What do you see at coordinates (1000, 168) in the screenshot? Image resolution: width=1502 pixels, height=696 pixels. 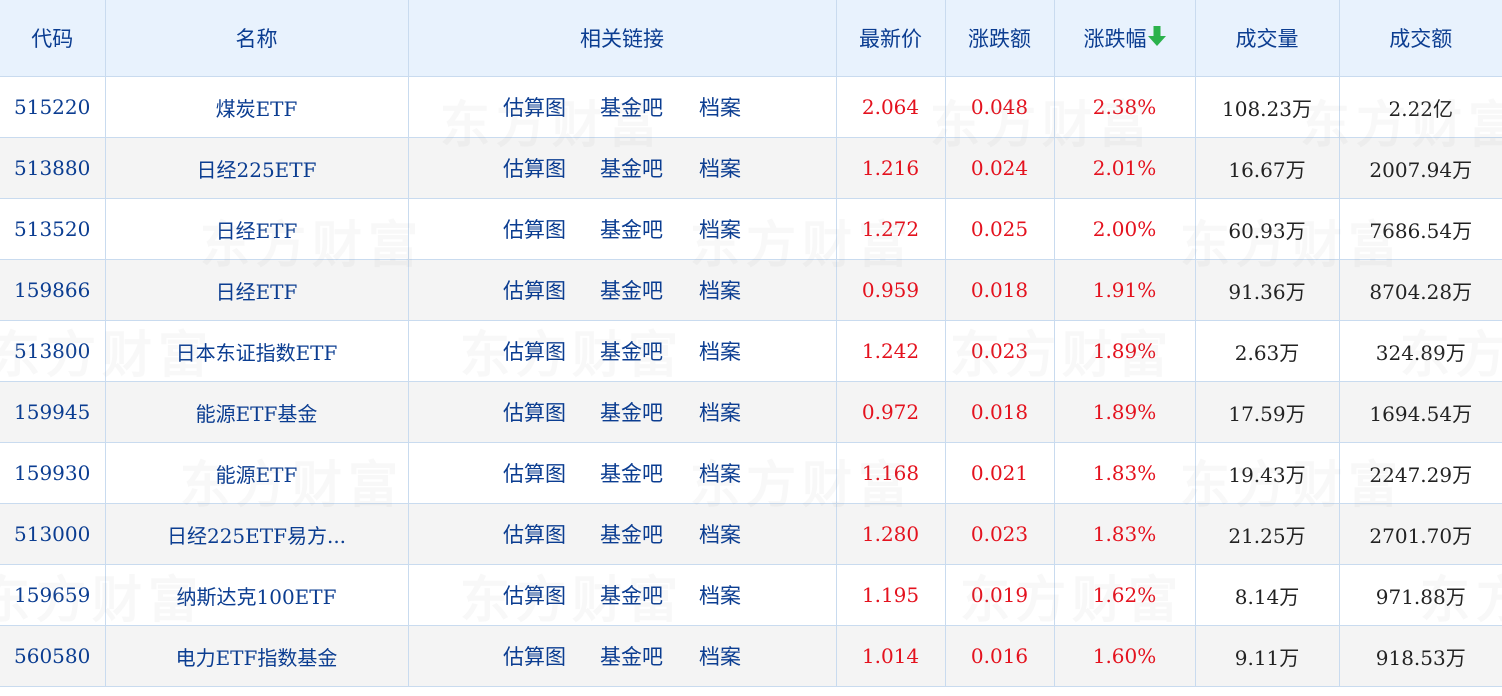 I see `change-amount: 0.024` at bounding box center [1000, 168].